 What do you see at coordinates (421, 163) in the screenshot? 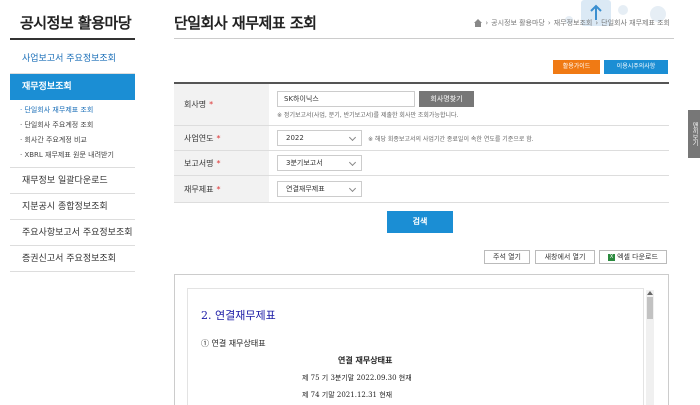
I see `report-row: 보고서명 * 3분기보고서` at bounding box center [421, 163].